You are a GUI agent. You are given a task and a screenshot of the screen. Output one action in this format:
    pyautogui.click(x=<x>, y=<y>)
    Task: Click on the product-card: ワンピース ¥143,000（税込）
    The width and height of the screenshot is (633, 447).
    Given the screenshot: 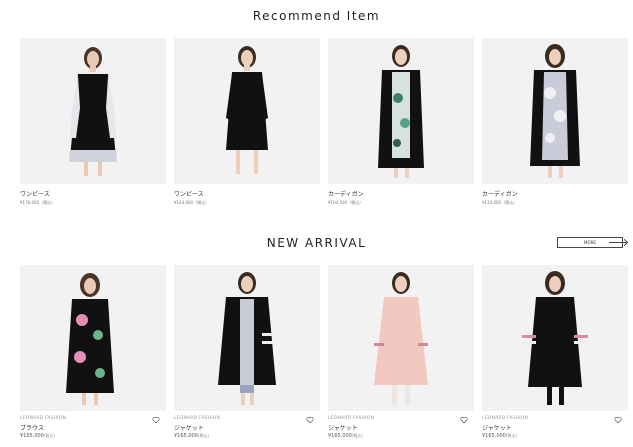 What is the action you would take?
    pyautogui.click(x=247, y=122)
    